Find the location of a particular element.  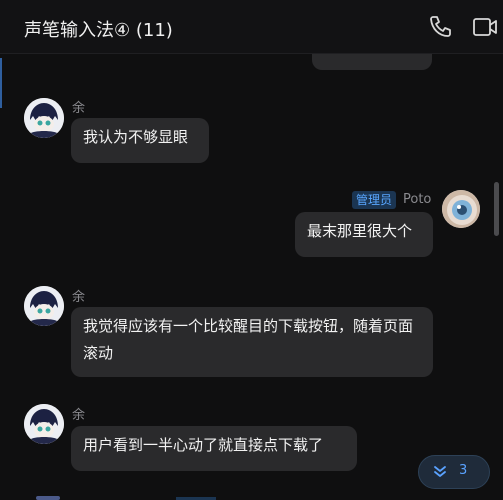

message-text: 我认为不够显眼 is located at coordinates (136, 137).